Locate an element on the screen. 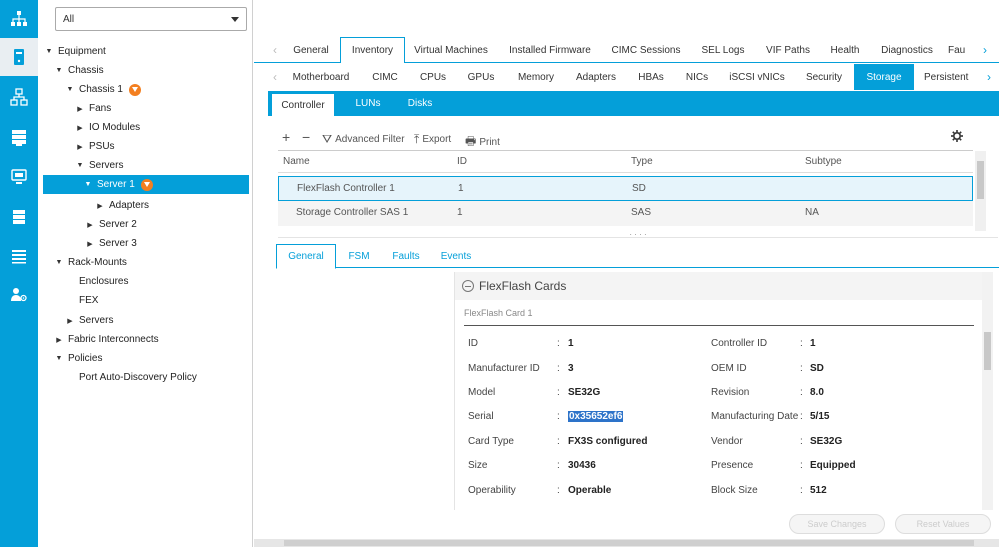 This screenshot has width=999, height=547. tree-node-fabric-interconnects: ▶ Fabric Interconnects is located at coordinates (106, 339).